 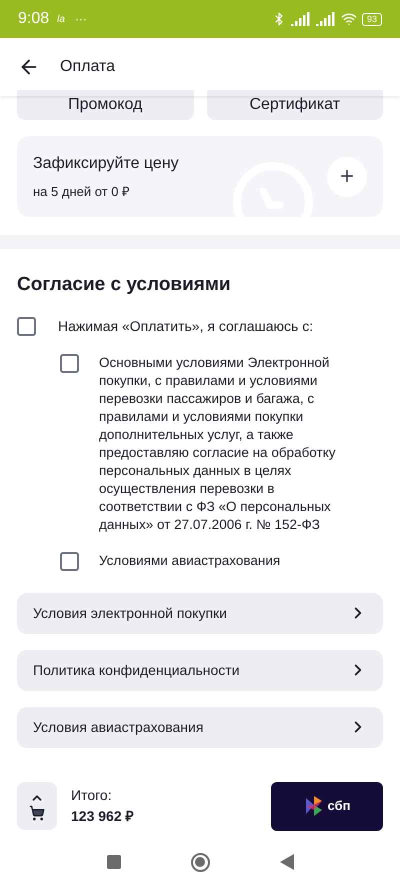 What do you see at coordinates (200, 727) in the screenshot?
I see `terms-link-row: Условия авиастрахования` at bounding box center [200, 727].